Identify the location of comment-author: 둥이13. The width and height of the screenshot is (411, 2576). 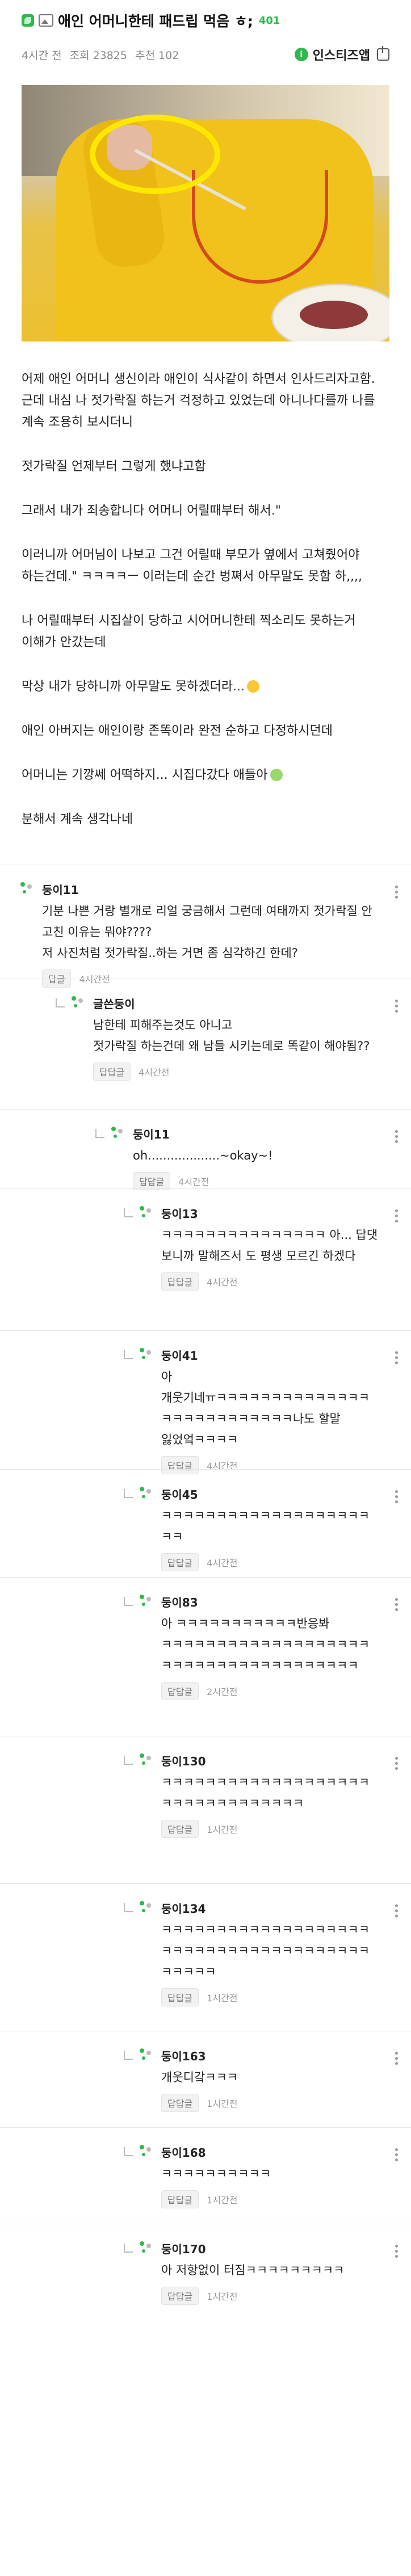
(270, 1213).